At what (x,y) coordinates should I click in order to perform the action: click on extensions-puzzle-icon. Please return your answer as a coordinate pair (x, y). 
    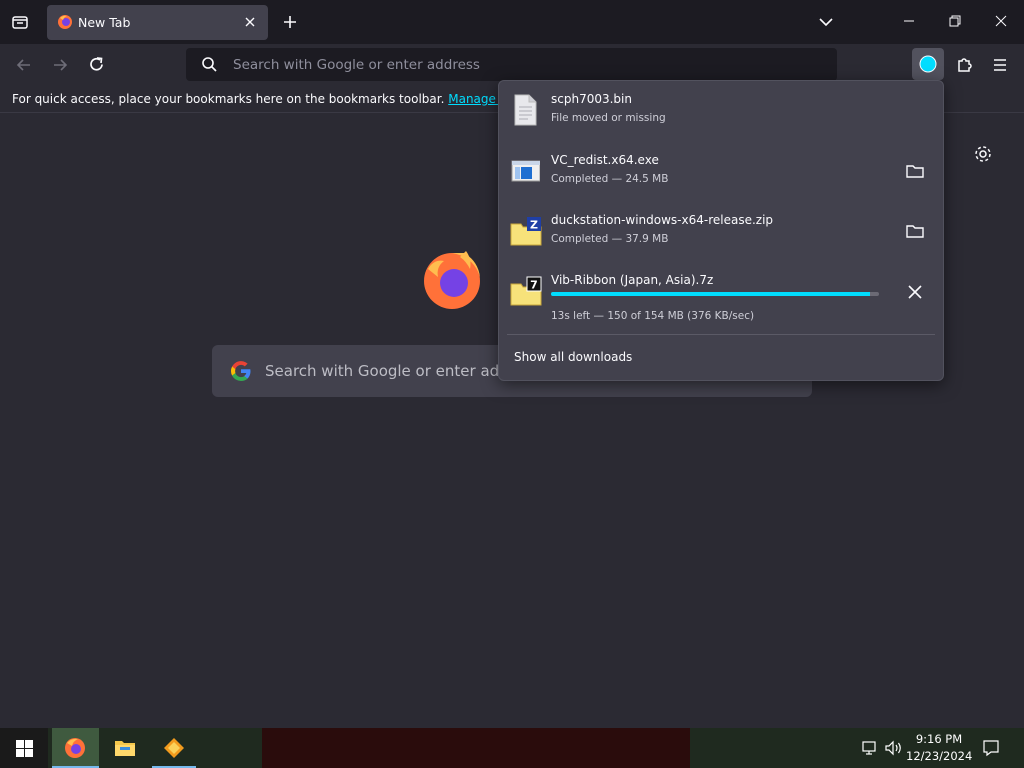
    Looking at the image, I should click on (964, 64).